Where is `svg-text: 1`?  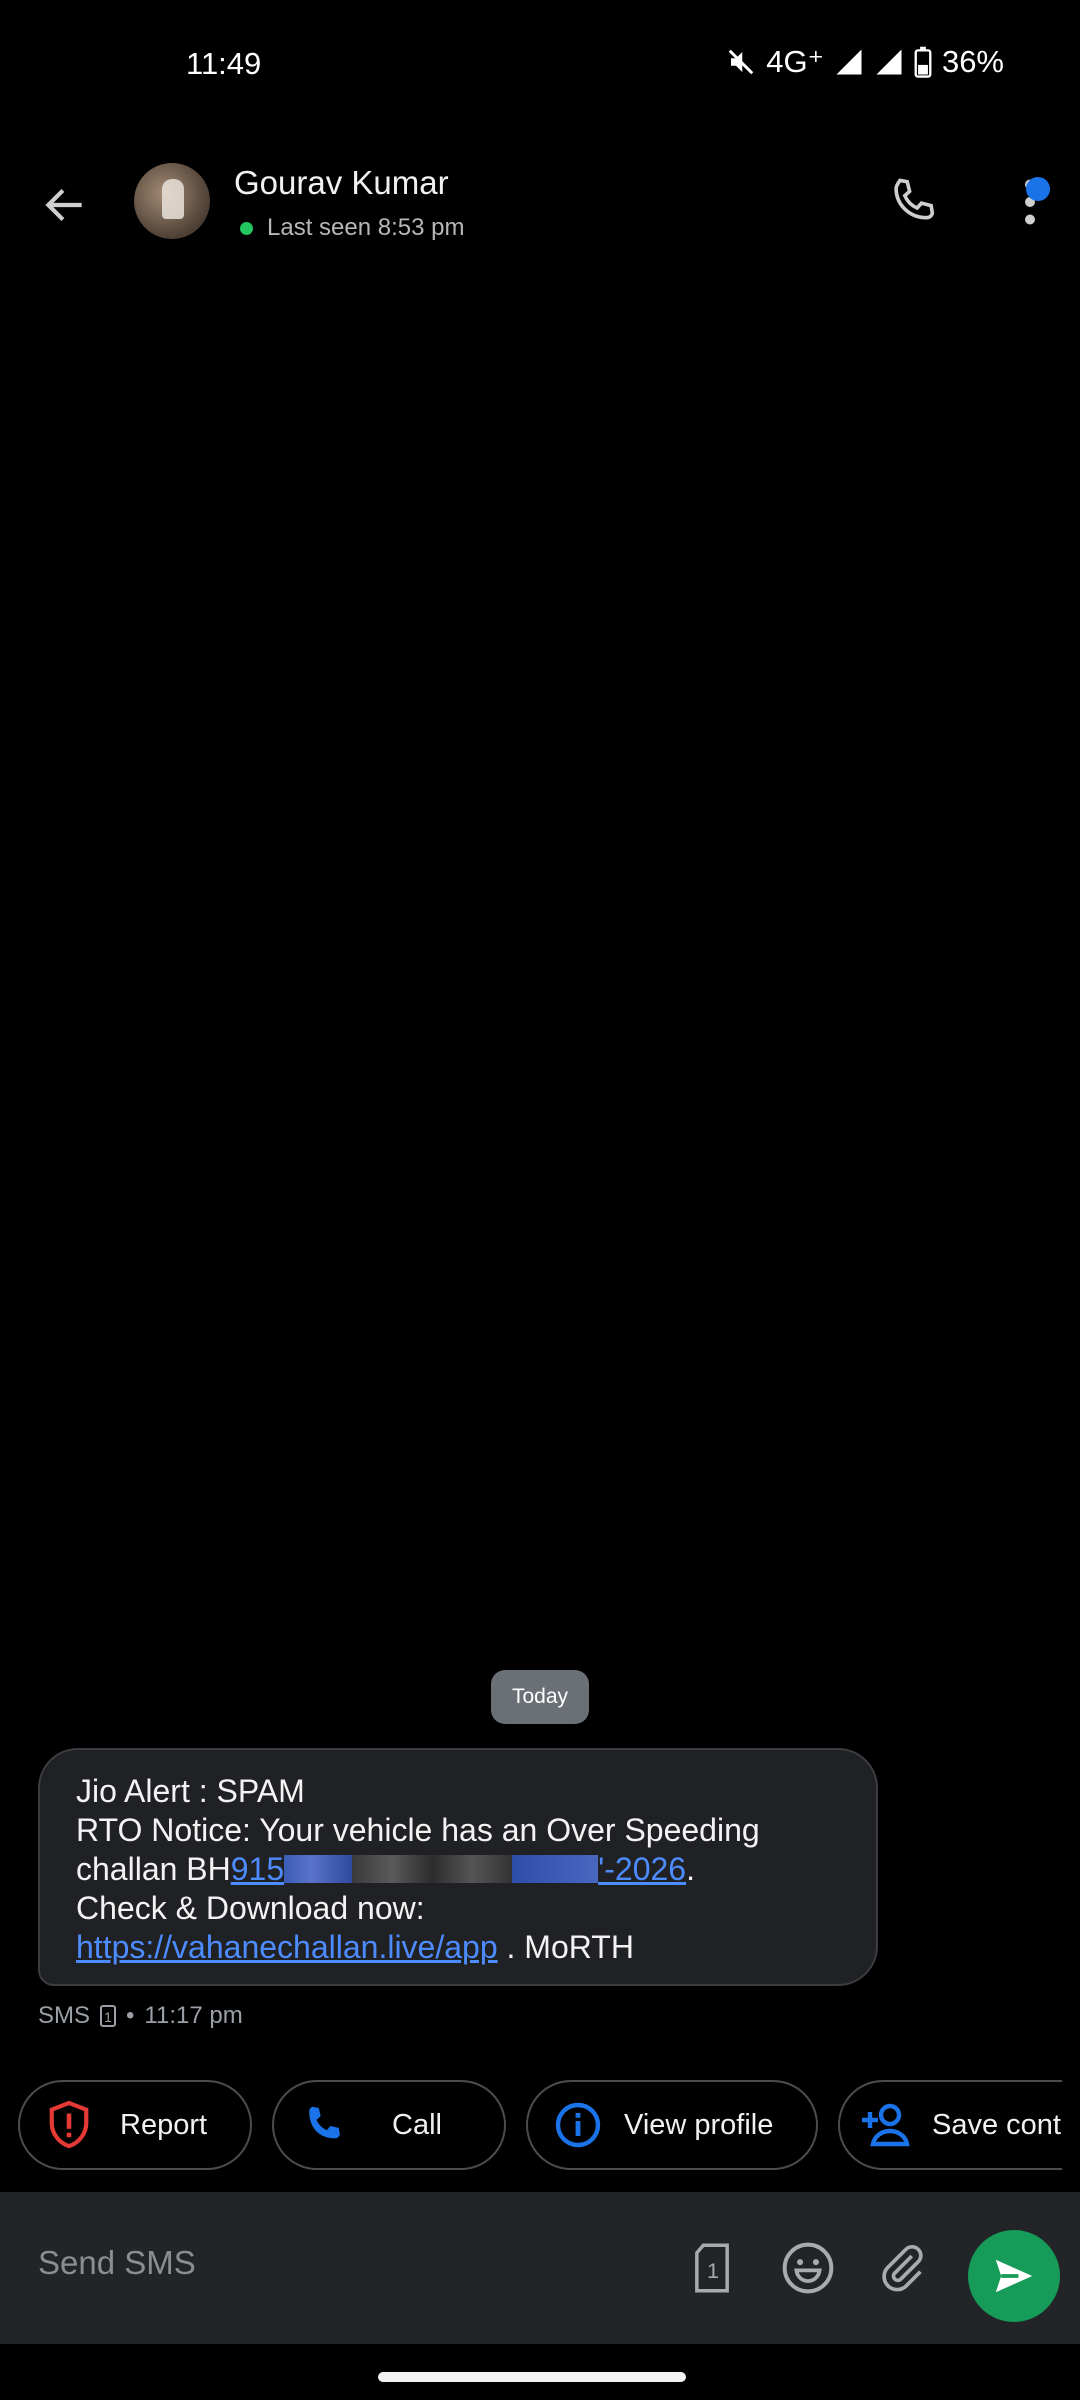 svg-text: 1 is located at coordinates (713, 2270).